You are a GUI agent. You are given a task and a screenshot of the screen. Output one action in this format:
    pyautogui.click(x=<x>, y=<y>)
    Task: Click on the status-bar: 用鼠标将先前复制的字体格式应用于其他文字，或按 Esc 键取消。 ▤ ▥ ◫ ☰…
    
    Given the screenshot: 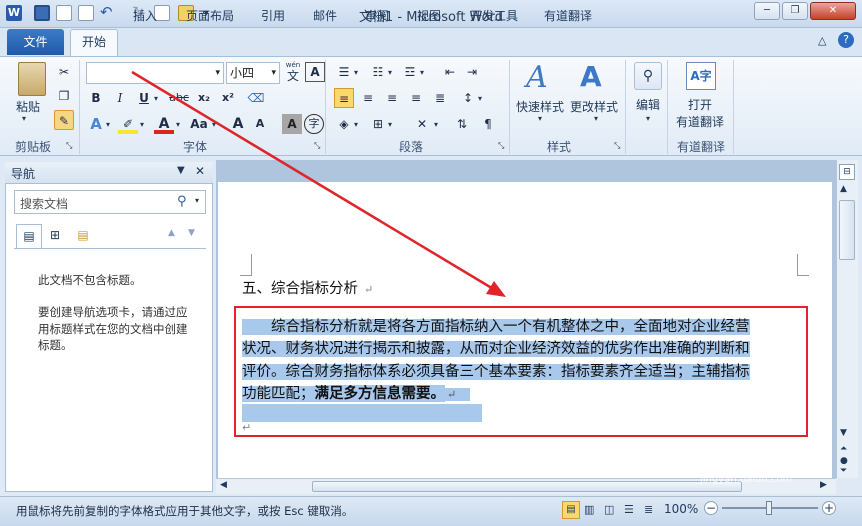 What is the action you would take?
    pyautogui.click(x=431, y=511)
    